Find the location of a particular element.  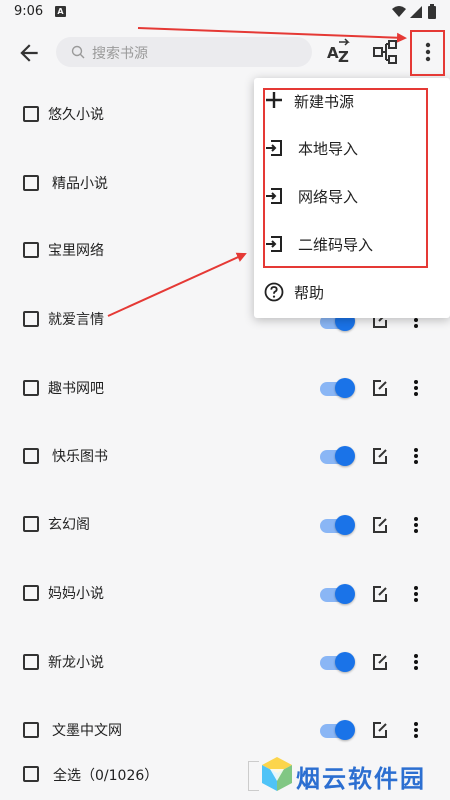

battery-icon is located at coordinates (432, 12).